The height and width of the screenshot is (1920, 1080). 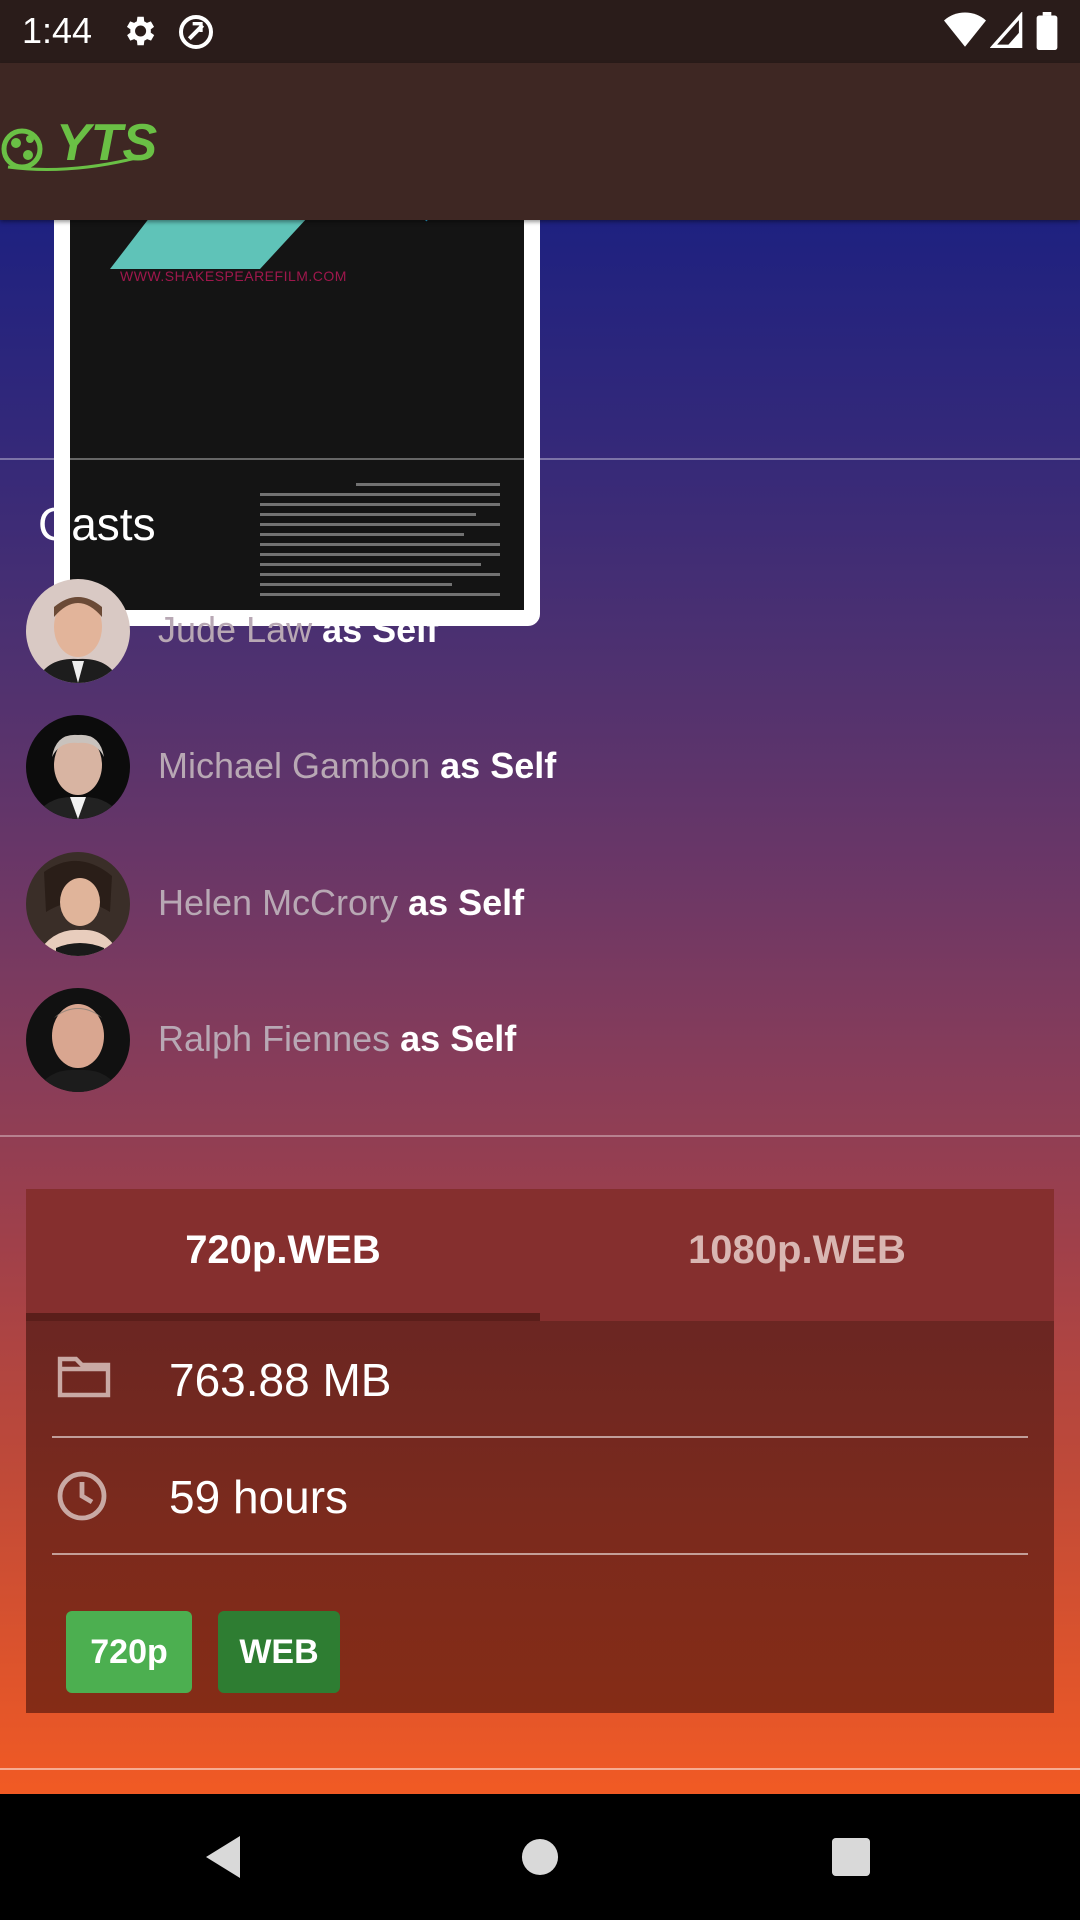 I want to click on quality-tabs: 720p.WEB 1080p.WEB, so click(x=540, y=1255).